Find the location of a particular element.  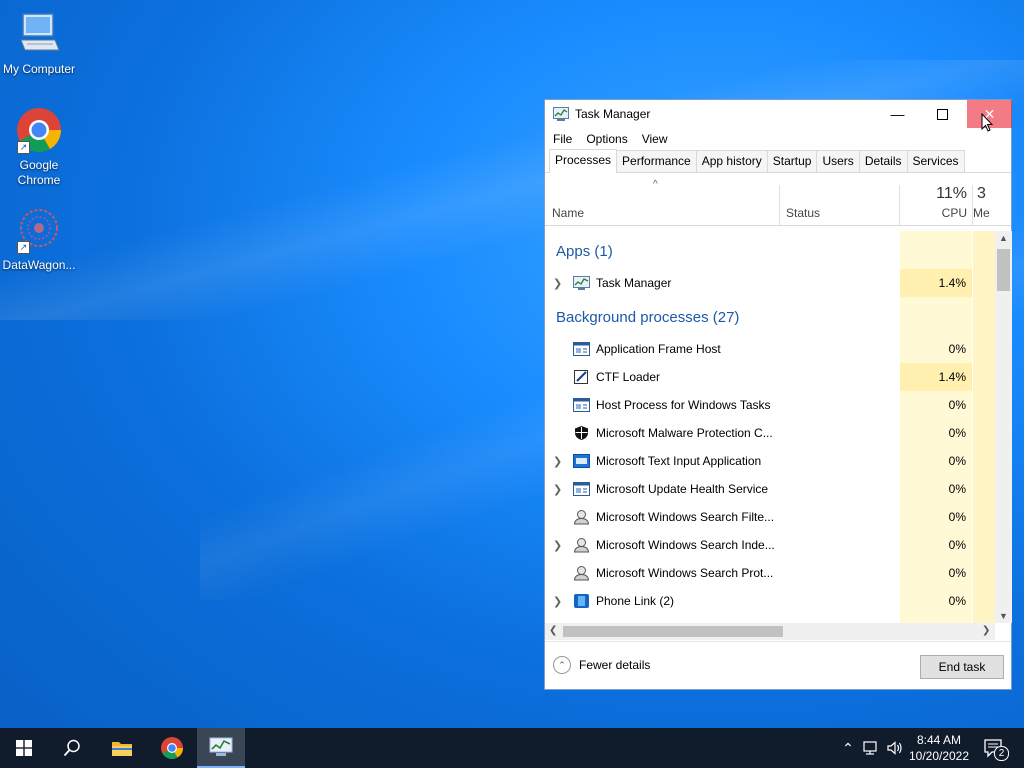

table-row: Microsoft Malware Protection C... 0% is located at coordinates (770, 433).